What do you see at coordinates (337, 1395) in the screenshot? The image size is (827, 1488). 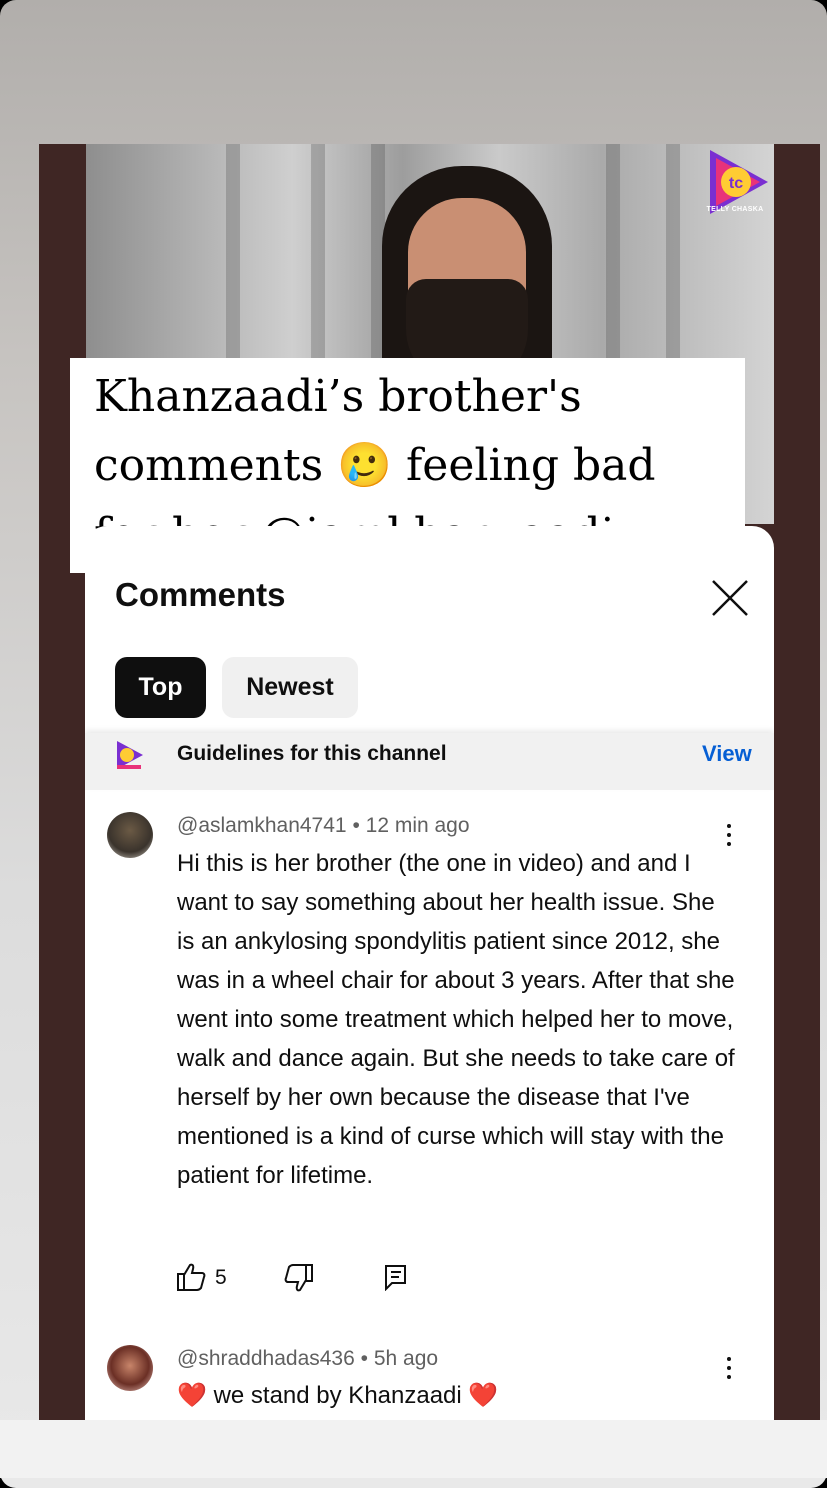 I see `comment-text-content: we stand by Khanzaadi` at bounding box center [337, 1395].